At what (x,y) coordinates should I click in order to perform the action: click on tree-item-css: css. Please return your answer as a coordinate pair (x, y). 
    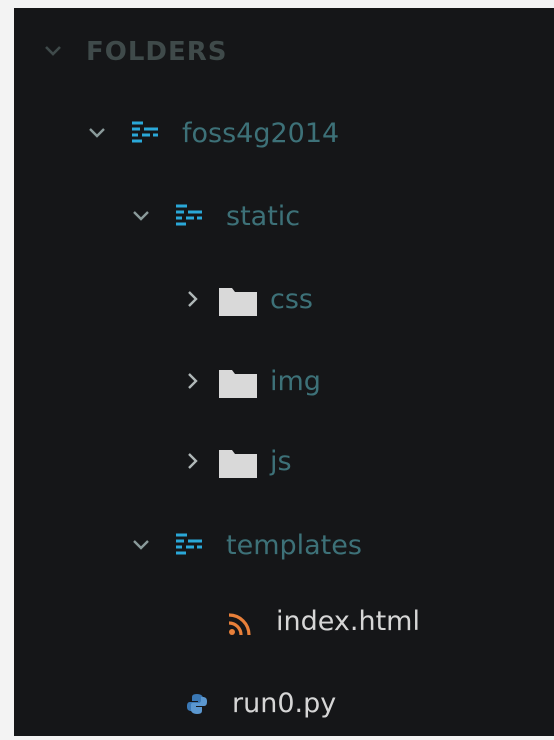
    Looking at the image, I should click on (284, 300).